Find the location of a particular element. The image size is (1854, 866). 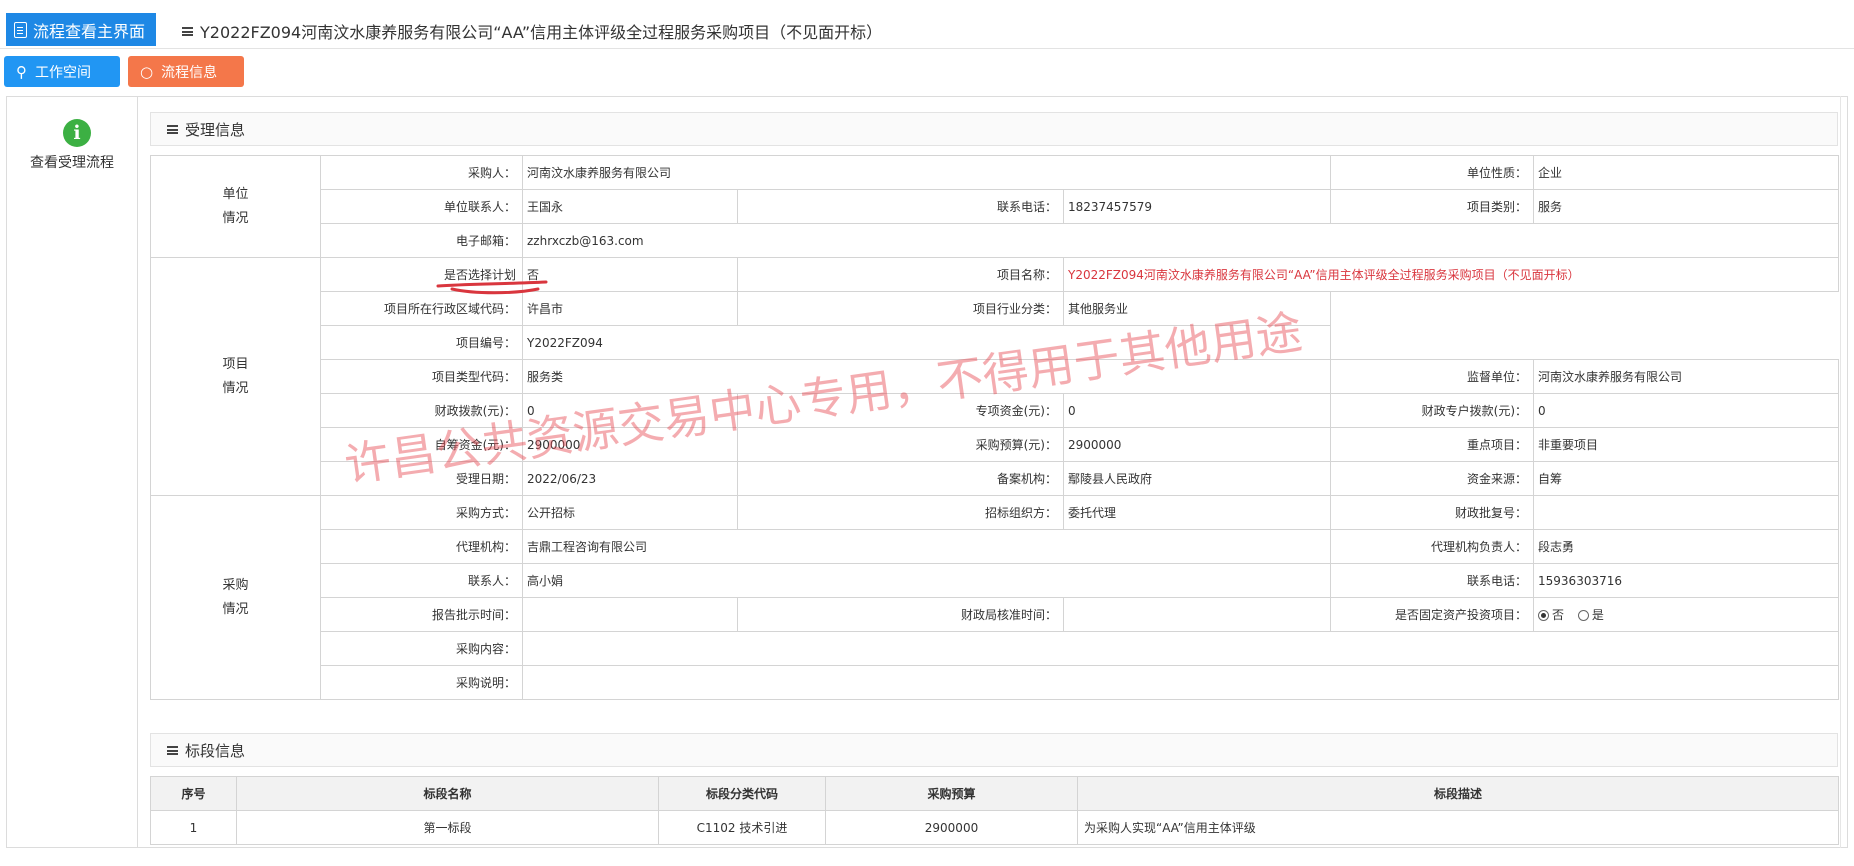

table-row: 采购说明： is located at coordinates (995, 682).